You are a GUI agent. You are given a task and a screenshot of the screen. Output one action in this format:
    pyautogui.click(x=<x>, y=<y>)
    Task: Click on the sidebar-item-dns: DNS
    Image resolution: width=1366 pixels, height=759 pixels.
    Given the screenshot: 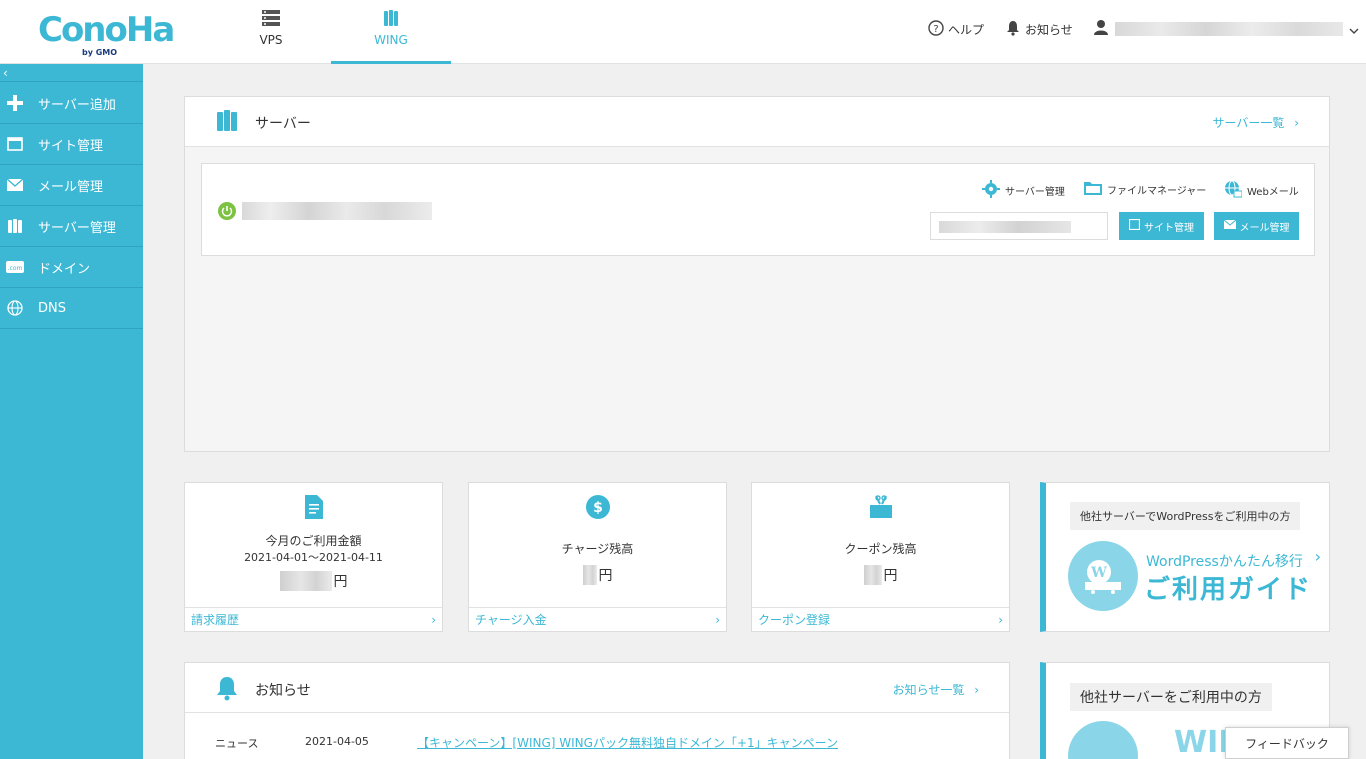 What is the action you would take?
    pyautogui.click(x=71, y=308)
    